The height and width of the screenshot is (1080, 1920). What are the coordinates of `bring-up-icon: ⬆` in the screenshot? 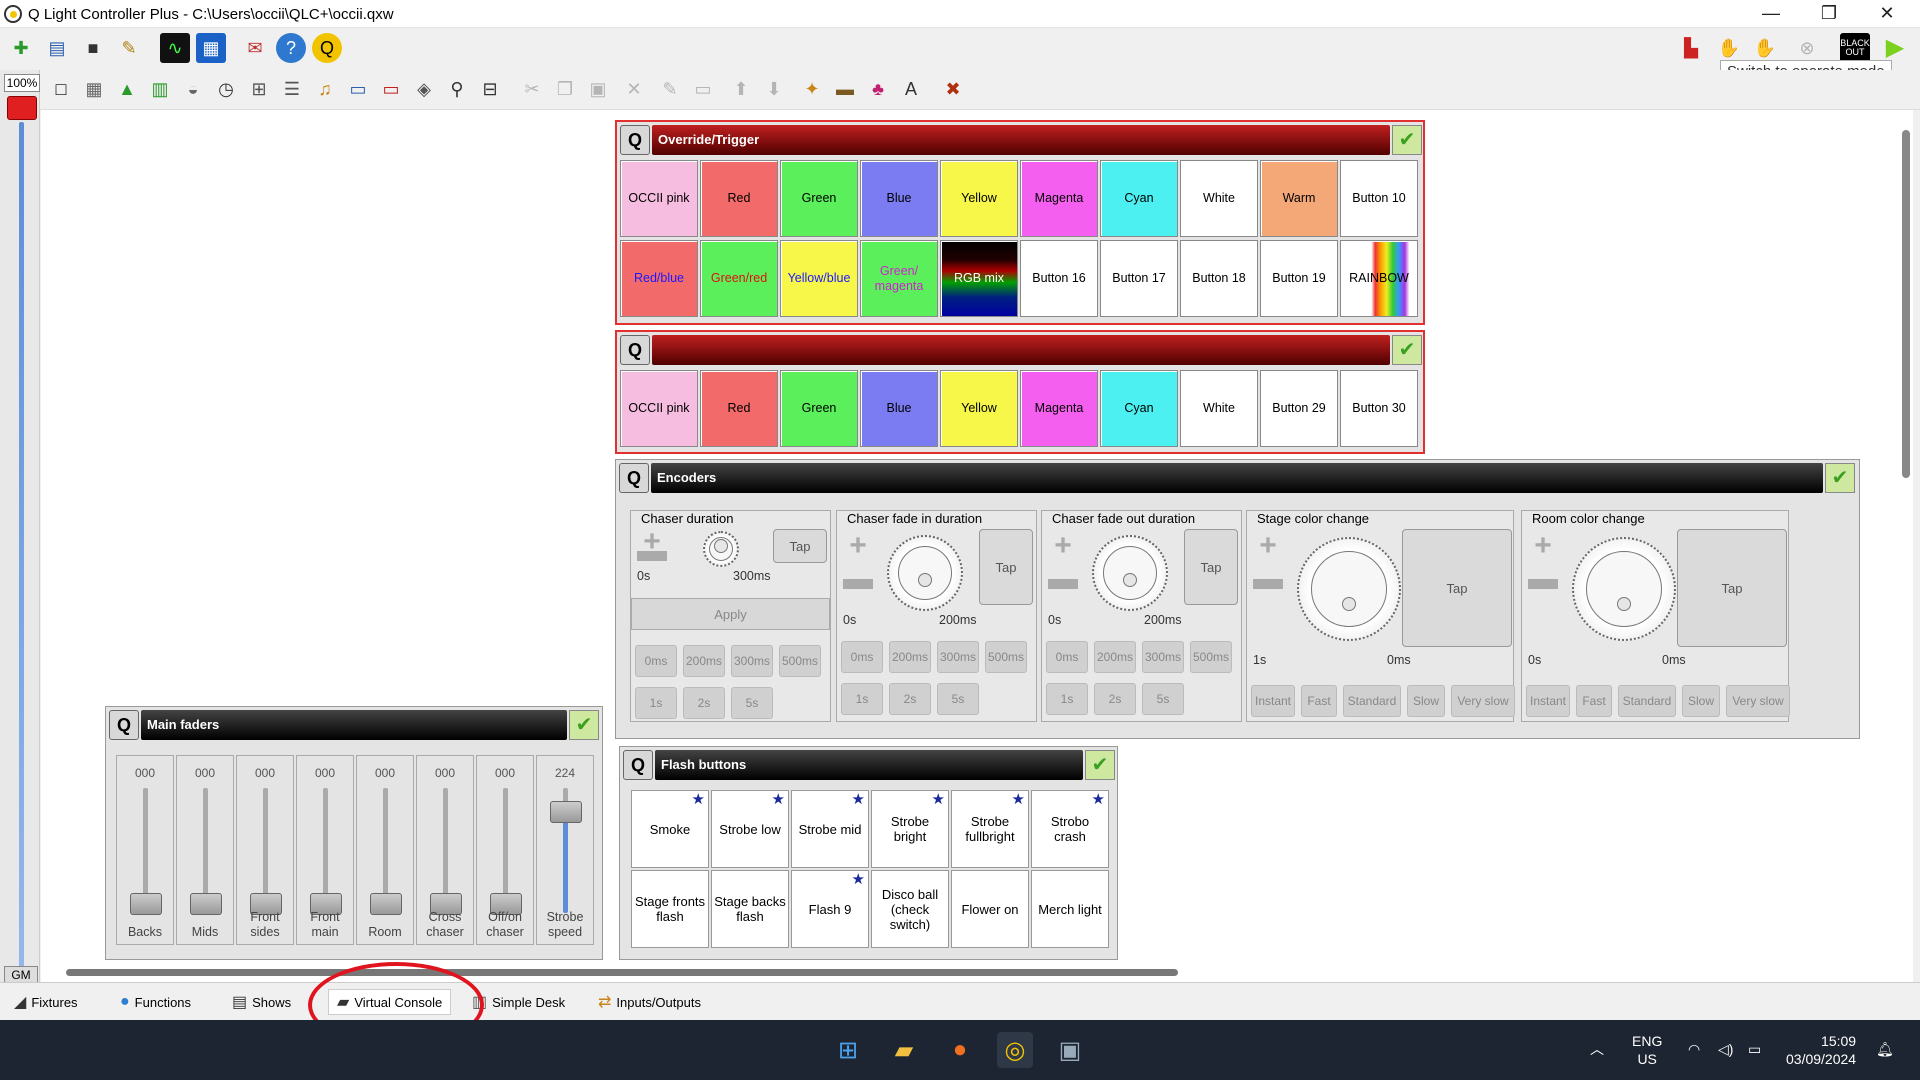 It's located at (741, 89).